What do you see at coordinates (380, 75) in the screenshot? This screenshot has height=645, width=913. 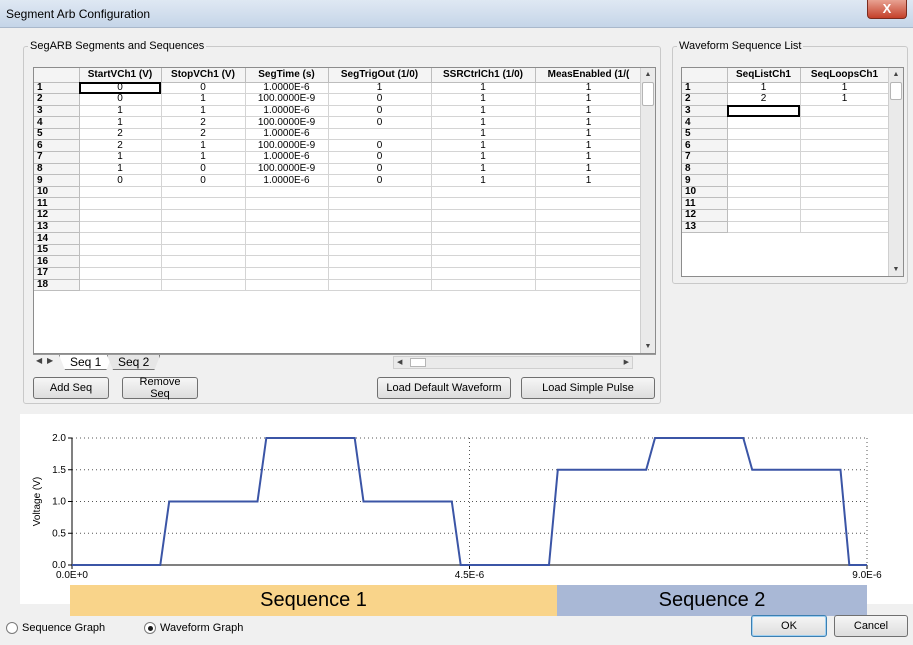 I see `column-header: SegTrigOut (1/0)` at bounding box center [380, 75].